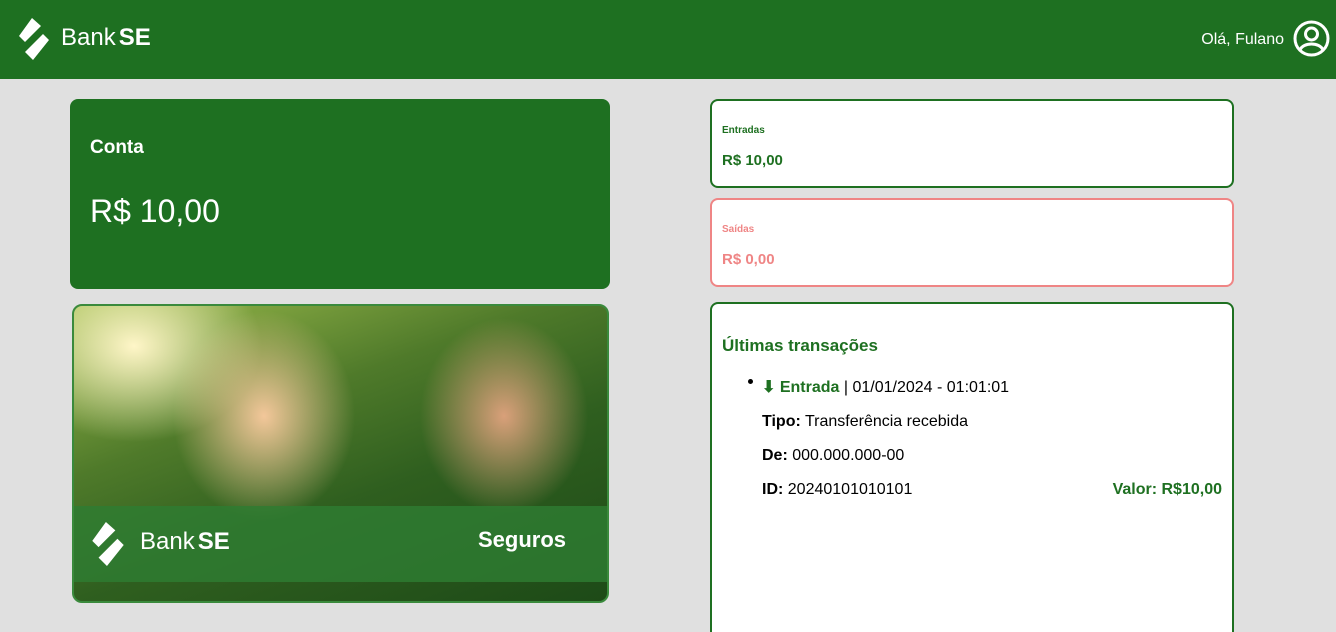 Image resolution: width=1336 pixels, height=632 pixels. Describe the element at coordinates (1167, 489) in the screenshot. I see `transaction-value: Valor: R$10,00` at that location.